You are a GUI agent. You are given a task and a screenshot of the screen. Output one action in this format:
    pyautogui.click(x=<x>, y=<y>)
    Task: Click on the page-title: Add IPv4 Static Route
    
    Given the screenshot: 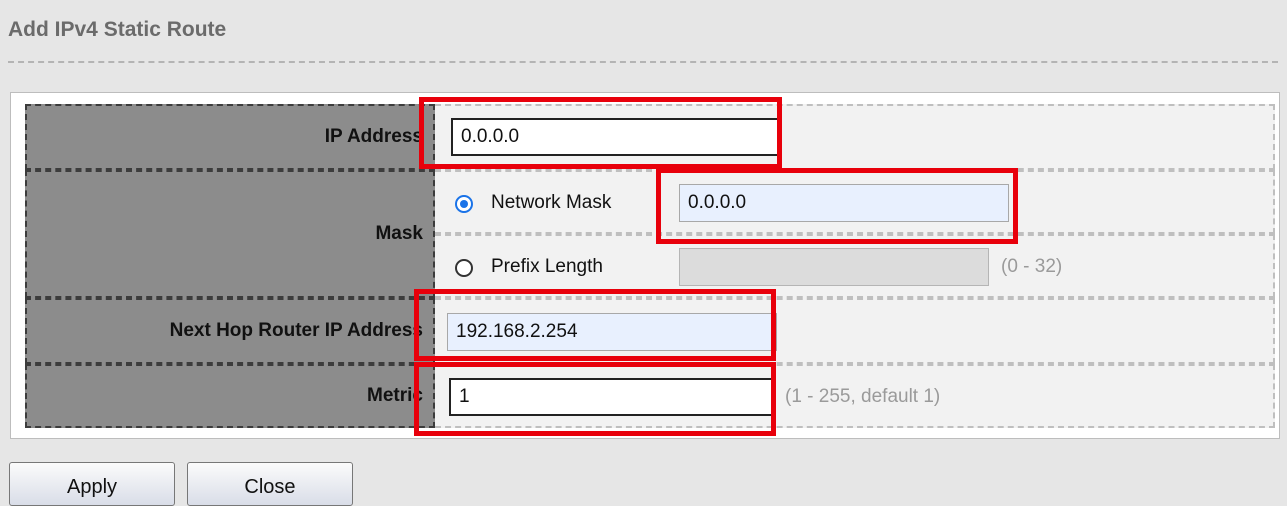 What is the action you would take?
    pyautogui.click(x=117, y=29)
    